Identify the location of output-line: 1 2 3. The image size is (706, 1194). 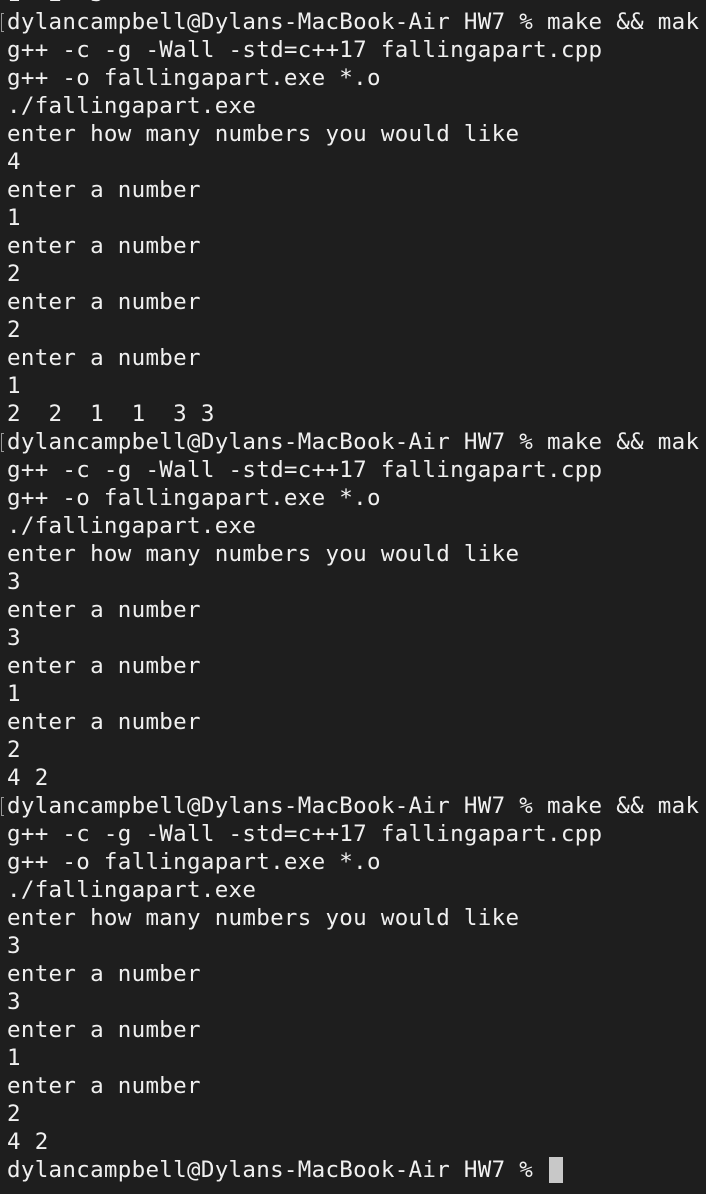
(349, 4).